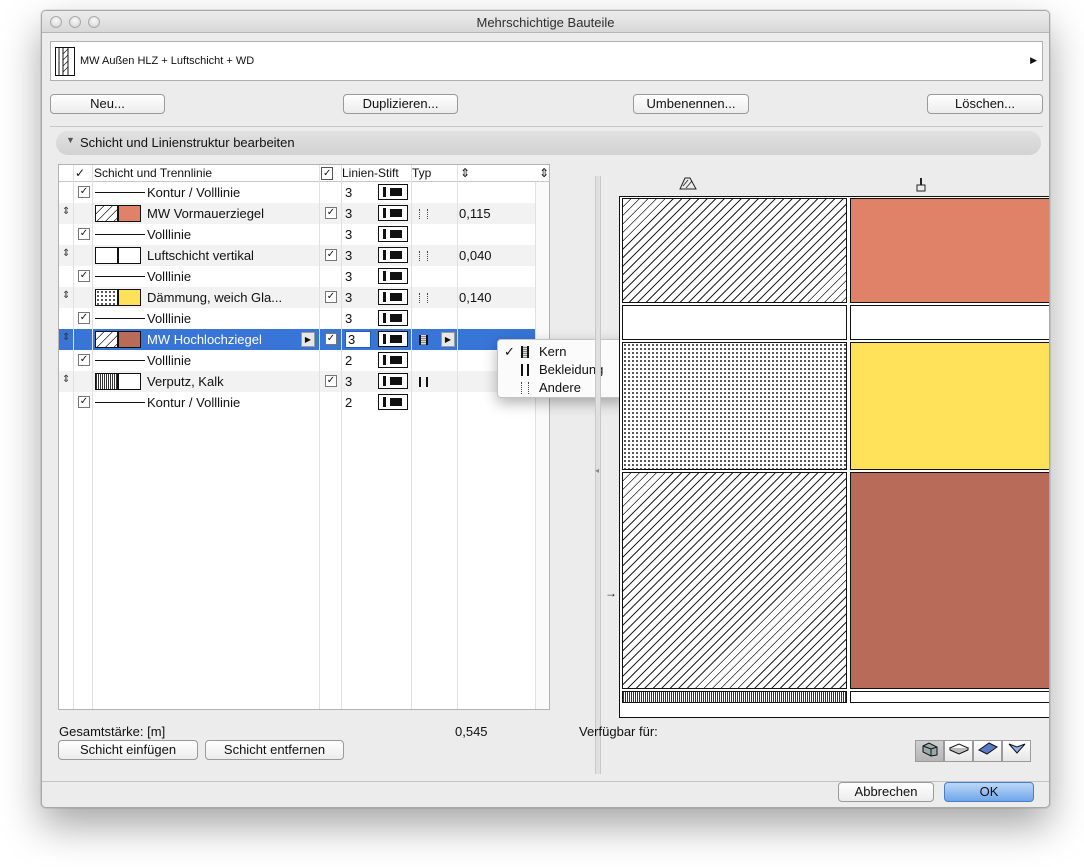 This screenshot has width=1084, height=867. What do you see at coordinates (80, 173) in the screenshot?
I see `visibility-column-icon: ✓` at bounding box center [80, 173].